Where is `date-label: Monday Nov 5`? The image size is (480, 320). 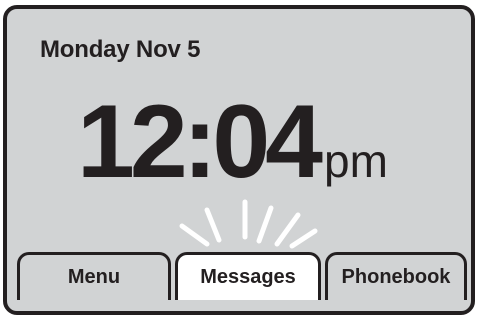
date-label: Monday Nov 5 is located at coordinates (120, 49).